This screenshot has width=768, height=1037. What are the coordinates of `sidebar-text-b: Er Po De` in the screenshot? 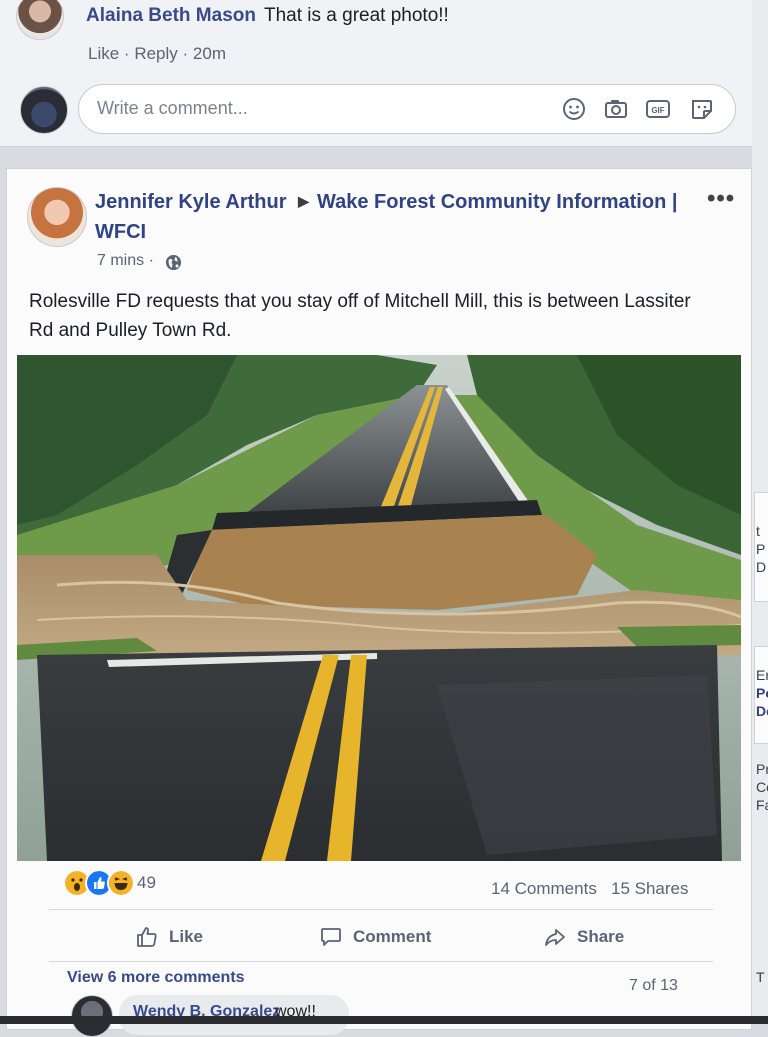 It's located at (762, 693).